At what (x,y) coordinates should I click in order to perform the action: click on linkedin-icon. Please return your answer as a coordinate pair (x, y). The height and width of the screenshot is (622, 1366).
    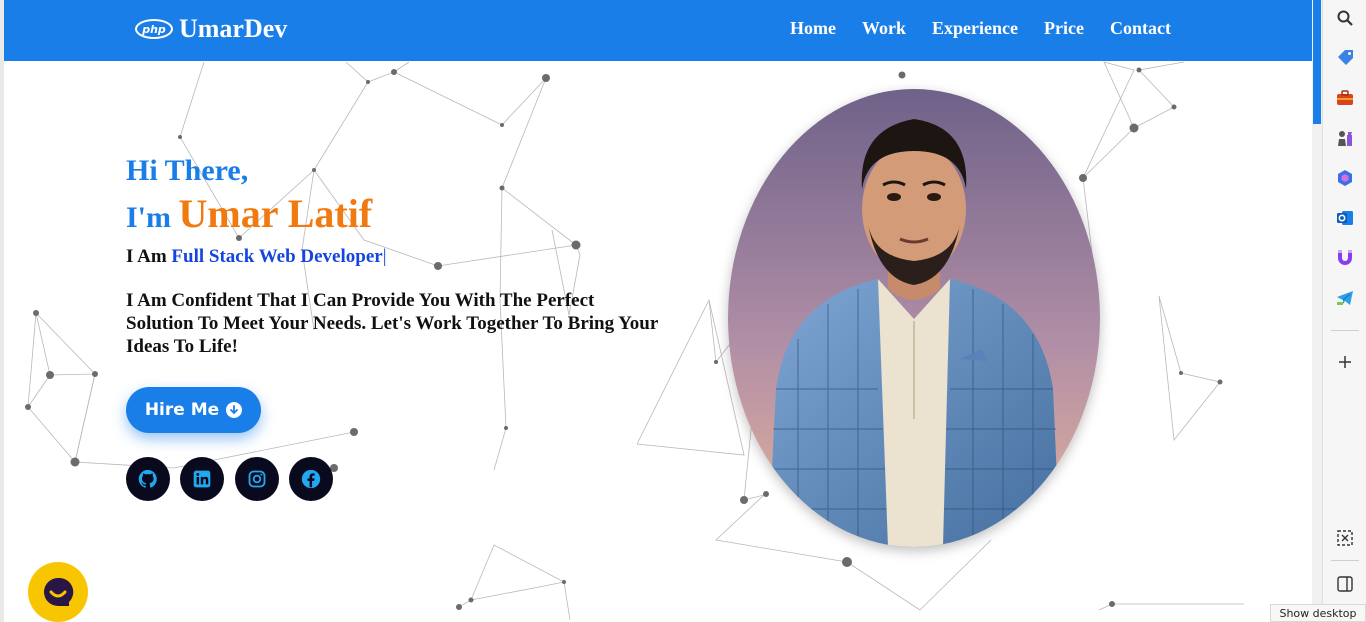
    Looking at the image, I should click on (202, 479).